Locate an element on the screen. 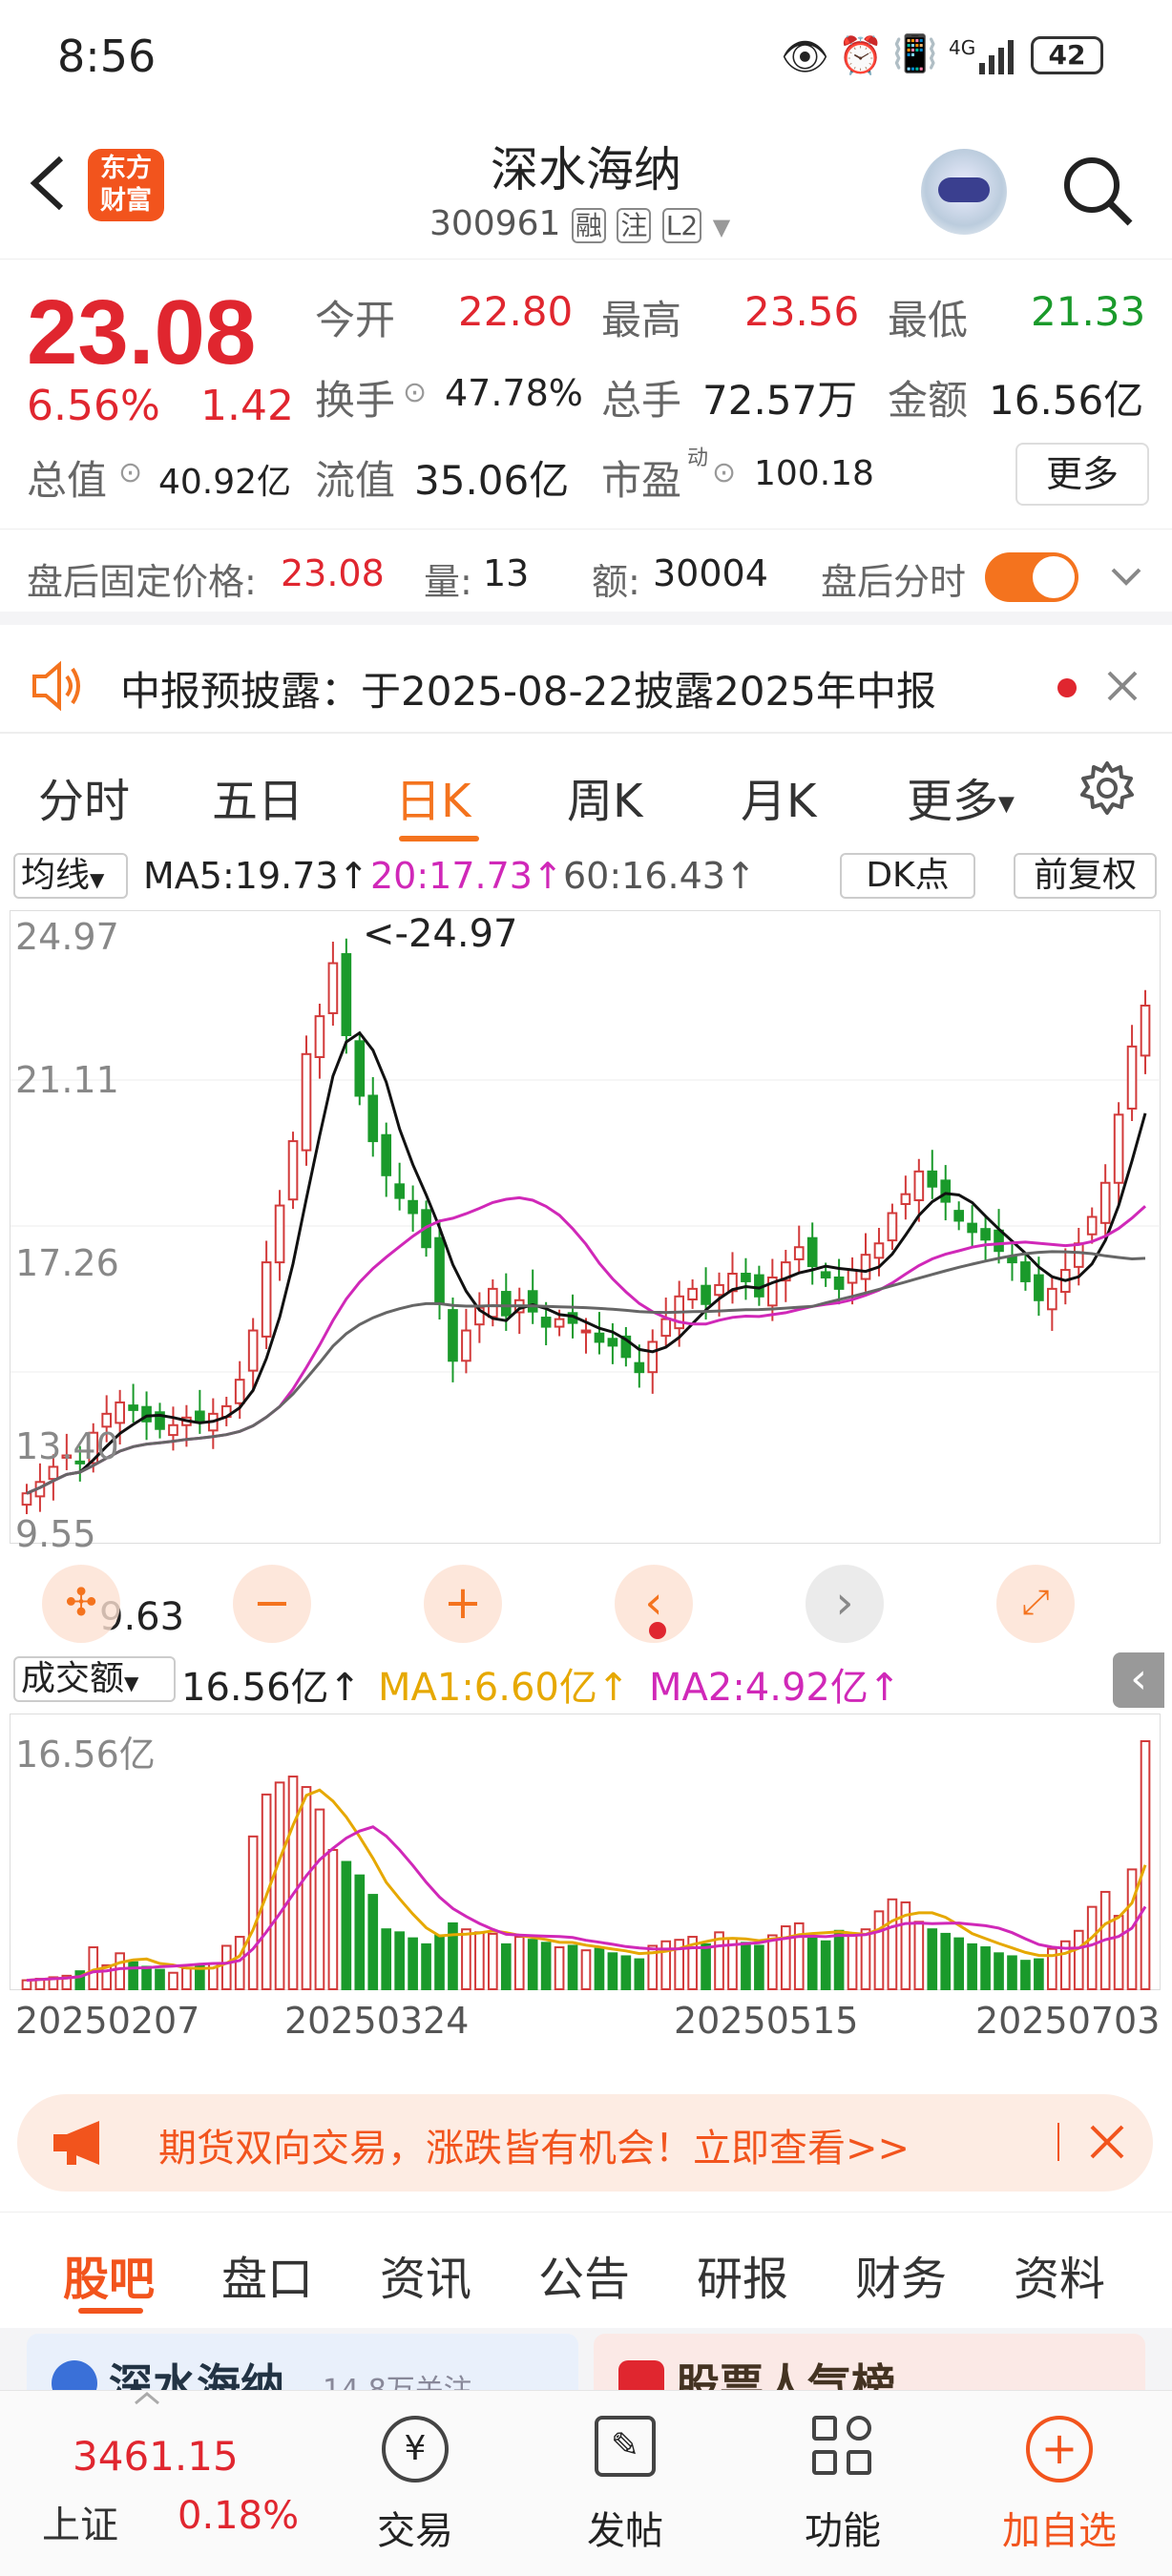 This screenshot has width=1172, height=2576. tab-announcements: 公告 is located at coordinates (584, 2274).